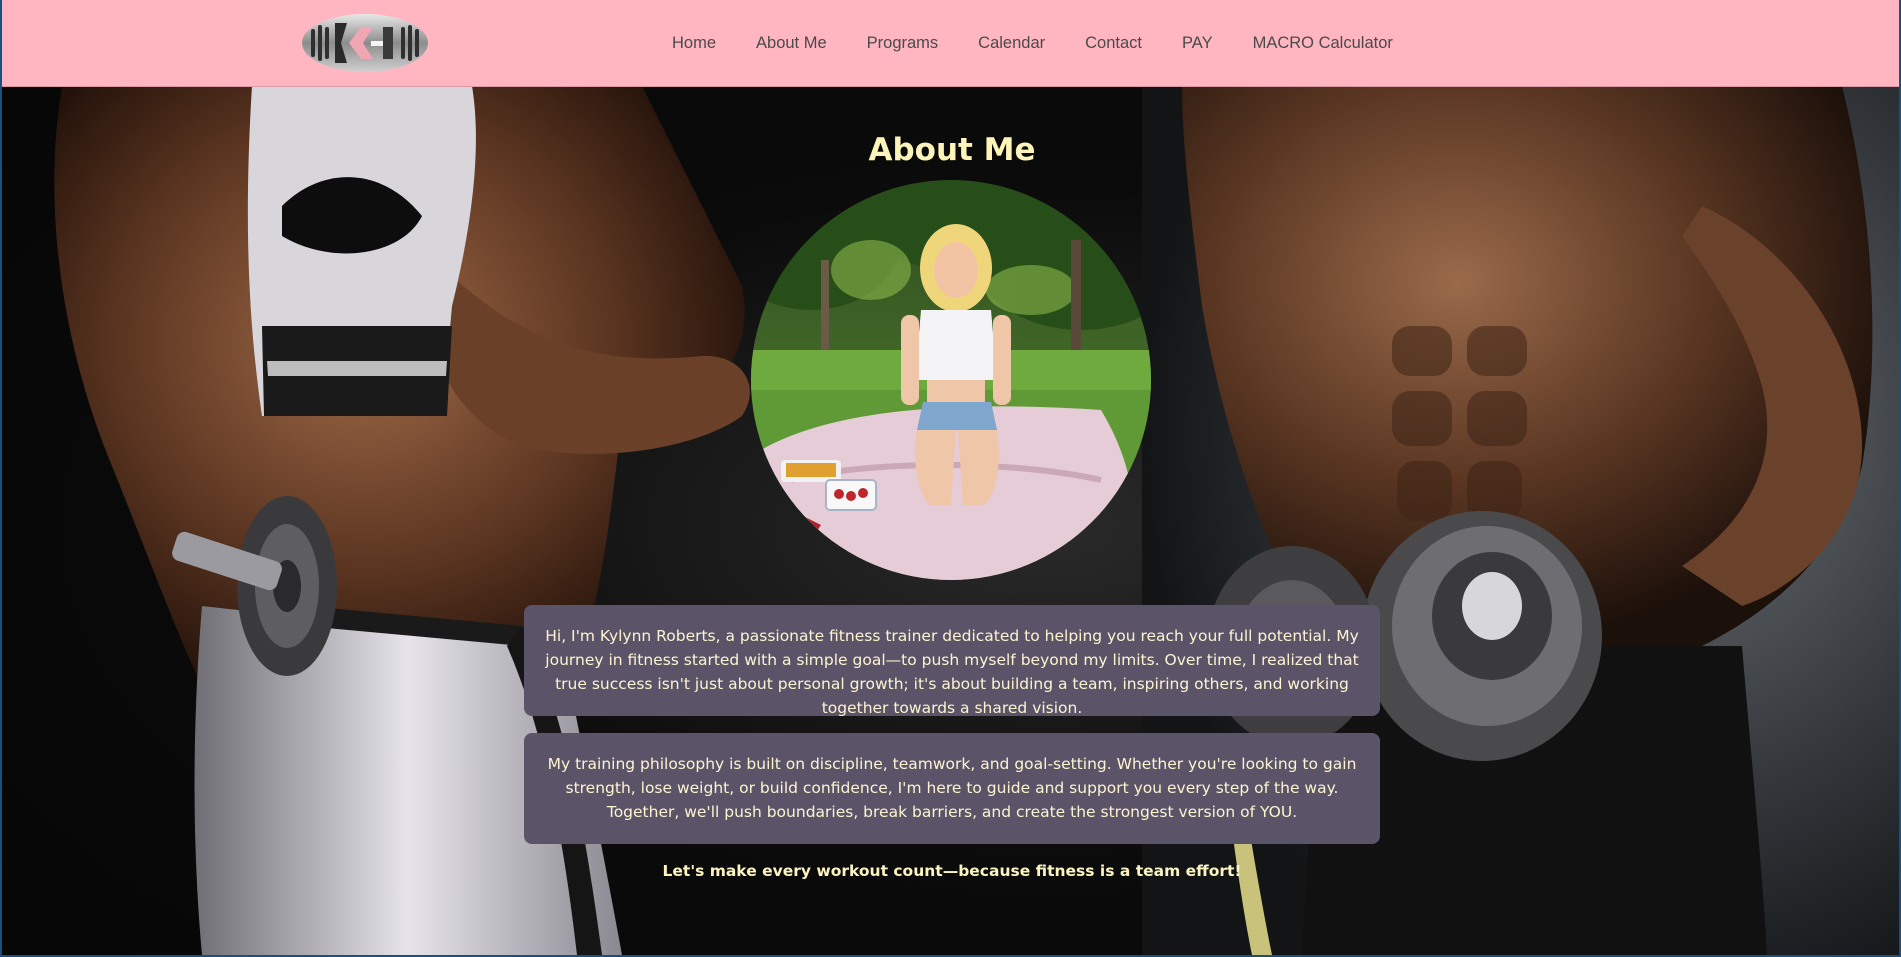 This screenshot has height=957, width=1901. Describe the element at coordinates (903, 43) in the screenshot. I see `nav-item-programs: Programs` at that location.